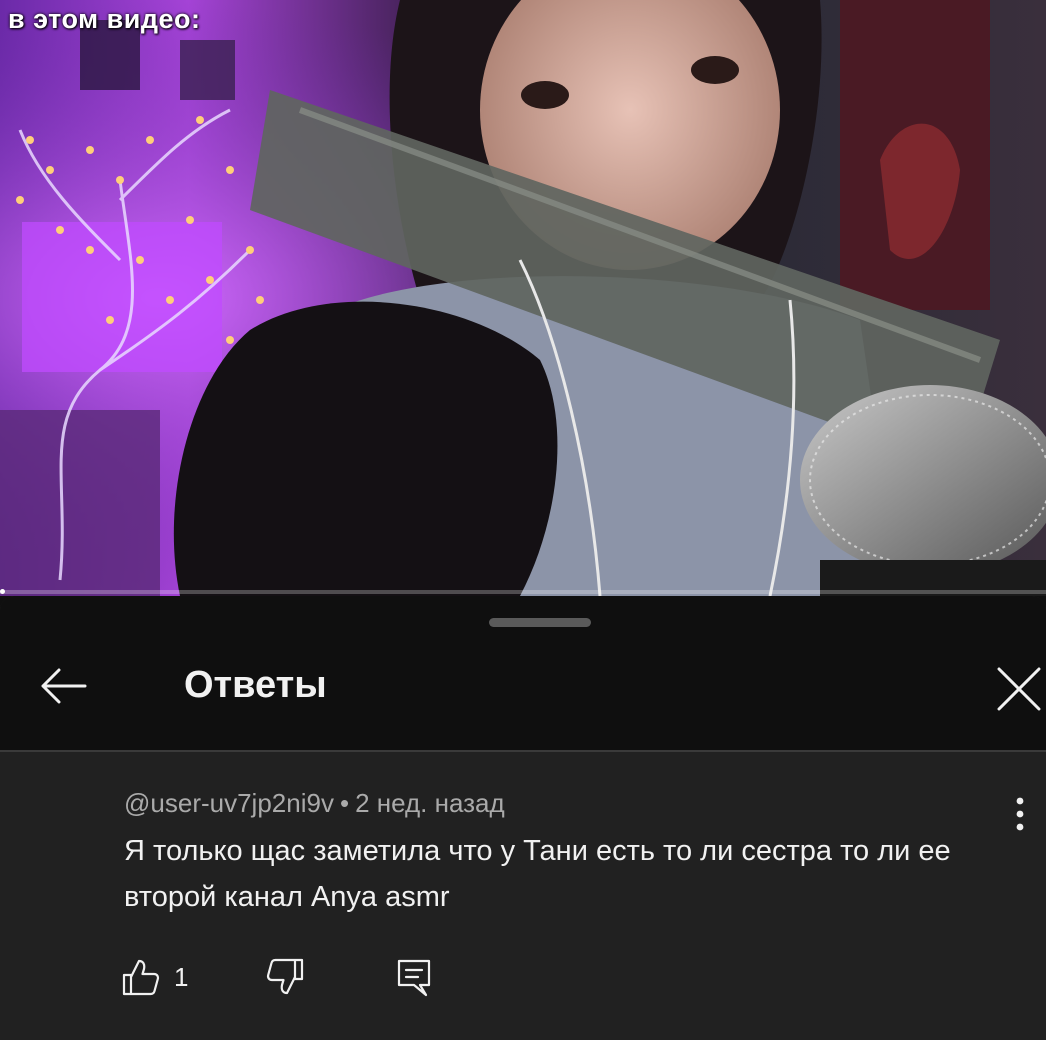  I want to click on more-vertical-icon, so click(1020, 814).